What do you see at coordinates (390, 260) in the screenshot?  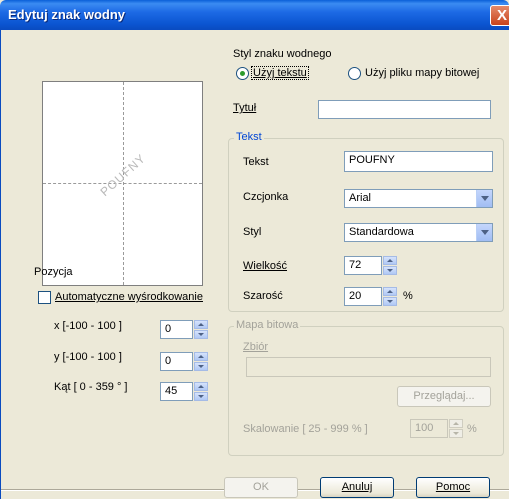 I see `size-spin-up-icon` at bounding box center [390, 260].